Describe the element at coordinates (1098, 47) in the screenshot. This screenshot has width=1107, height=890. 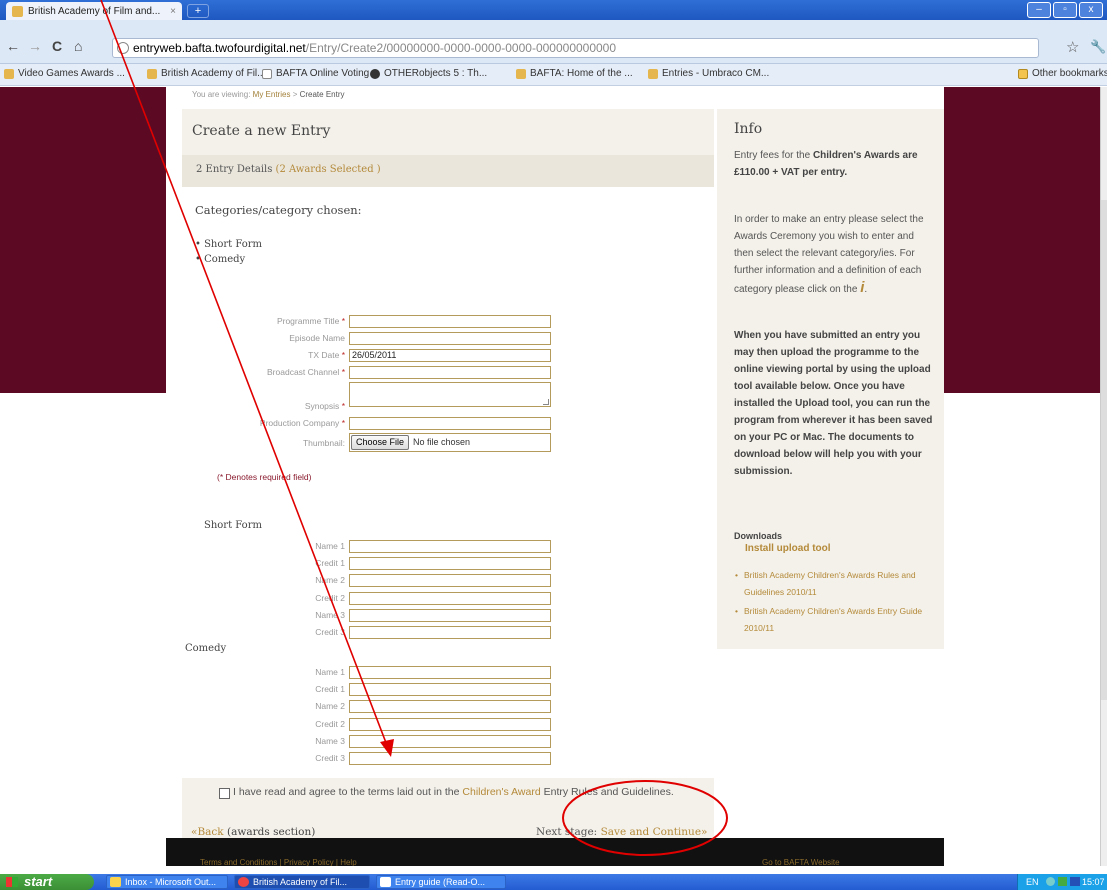
I see `wrench-icon: 🔧` at that location.